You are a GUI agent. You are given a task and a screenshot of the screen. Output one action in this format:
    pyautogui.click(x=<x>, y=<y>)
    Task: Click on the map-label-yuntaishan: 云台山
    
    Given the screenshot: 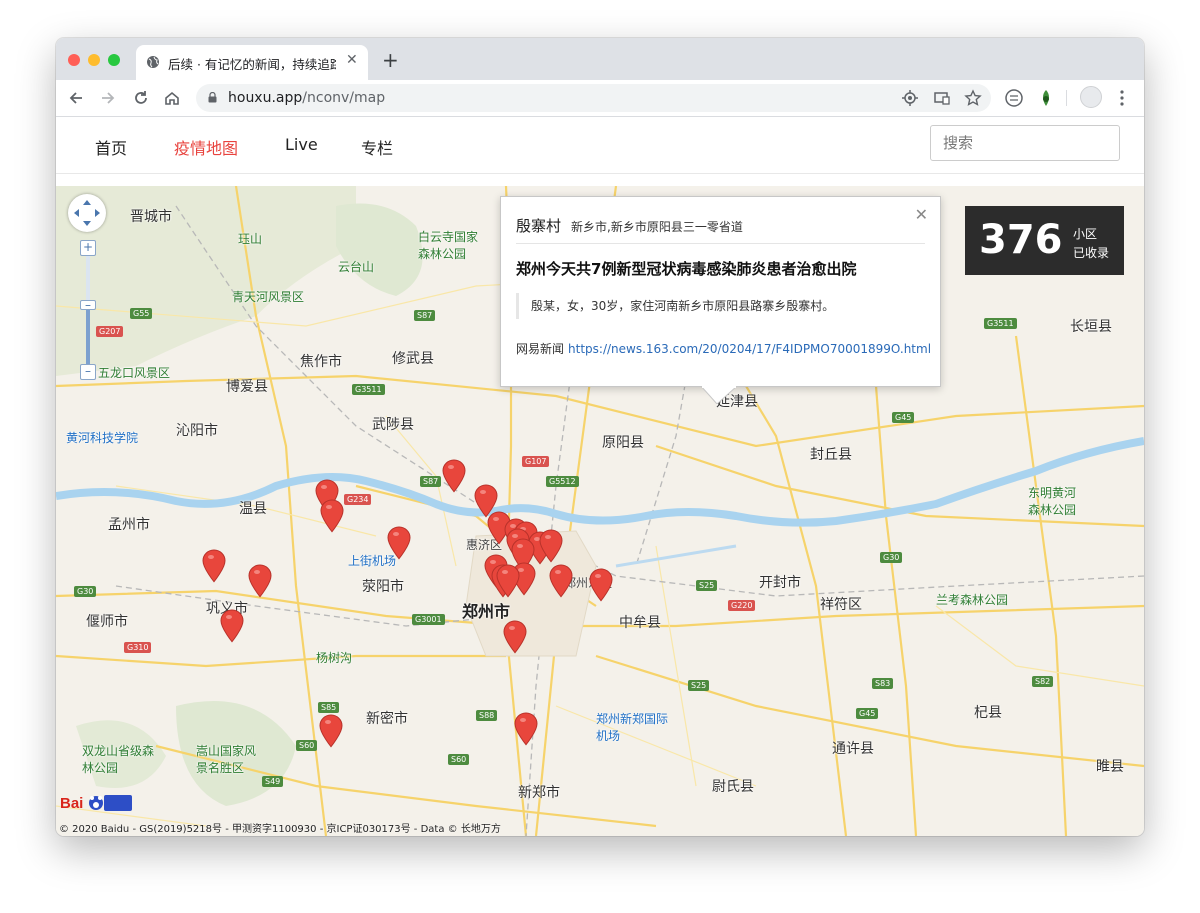 What is the action you would take?
    pyautogui.click(x=356, y=267)
    